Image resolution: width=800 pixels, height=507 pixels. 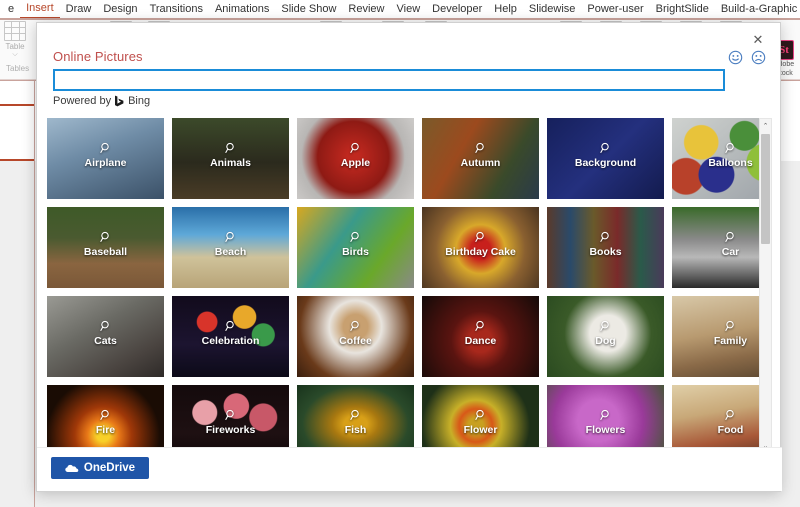 What do you see at coordinates (176, 9) in the screenshot?
I see `ribbon-tab-transitions: Transitions` at bounding box center [176, 9].